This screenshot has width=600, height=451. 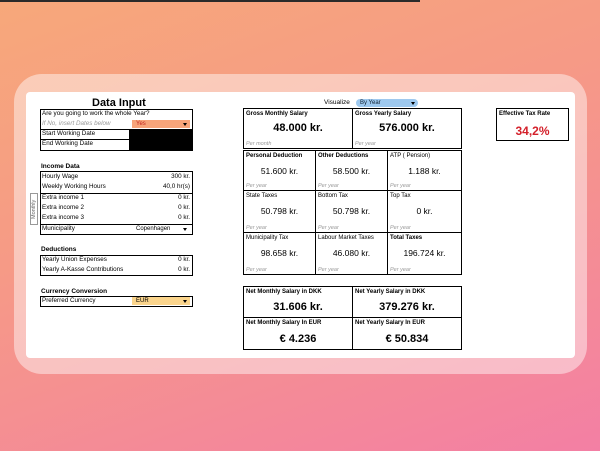 What do you see at coordinates (116, 144) in the screenshot?
I see `end-date-row: End Working Date` at bounding box center [116, 144].